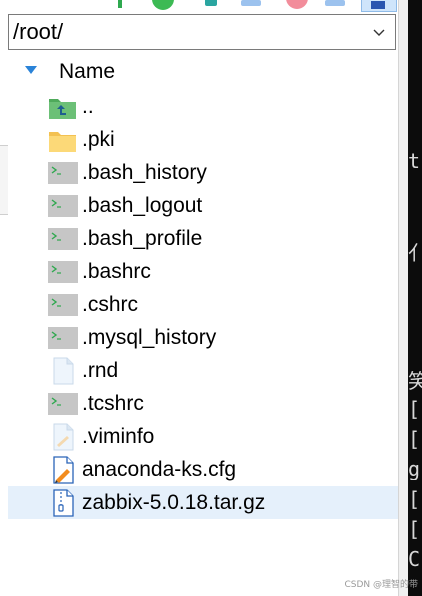 Image resolution: width=422 pixels, height=596 pixels. What do you see at coordinates (63, 140) in the screenshot?
I see `folder-icon` at bounding box center [63, 140].